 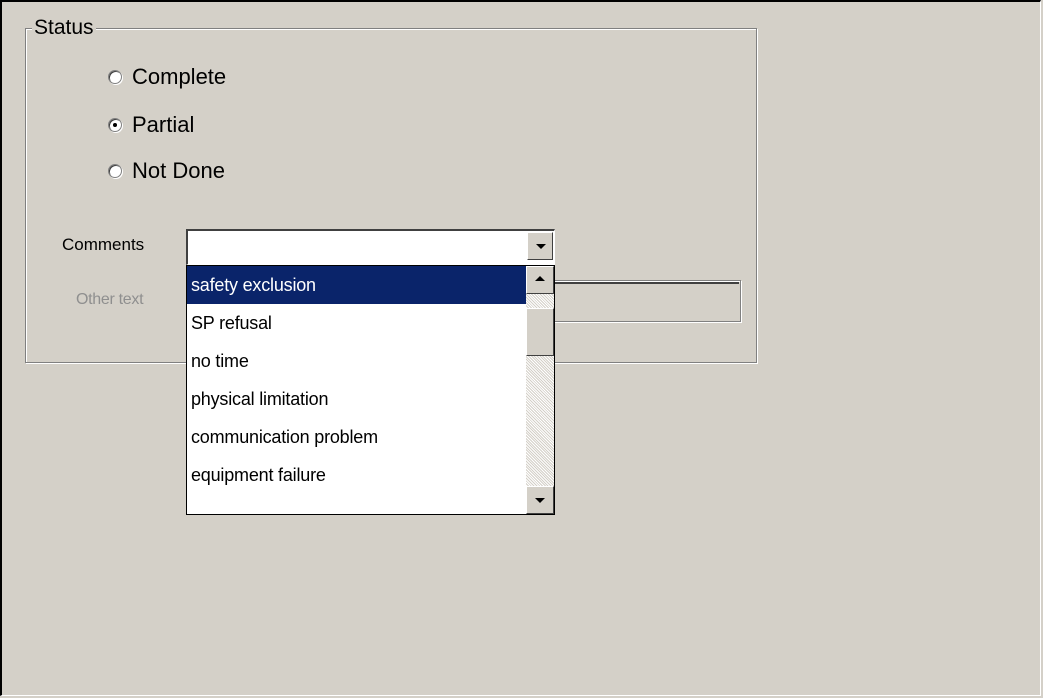 What do you see at coordinates (110, 299) in the screenshot?
I see `other-text-label: Other text` at bounding box center [110, 299].